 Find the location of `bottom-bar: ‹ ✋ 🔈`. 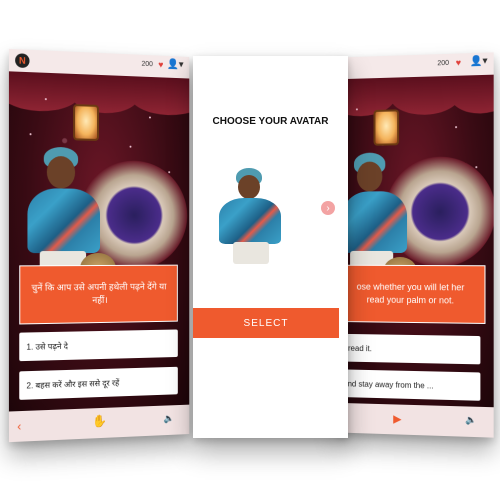

bottom-bar: ‹ ✋ 🔈 is located at coordinates (99, 423).